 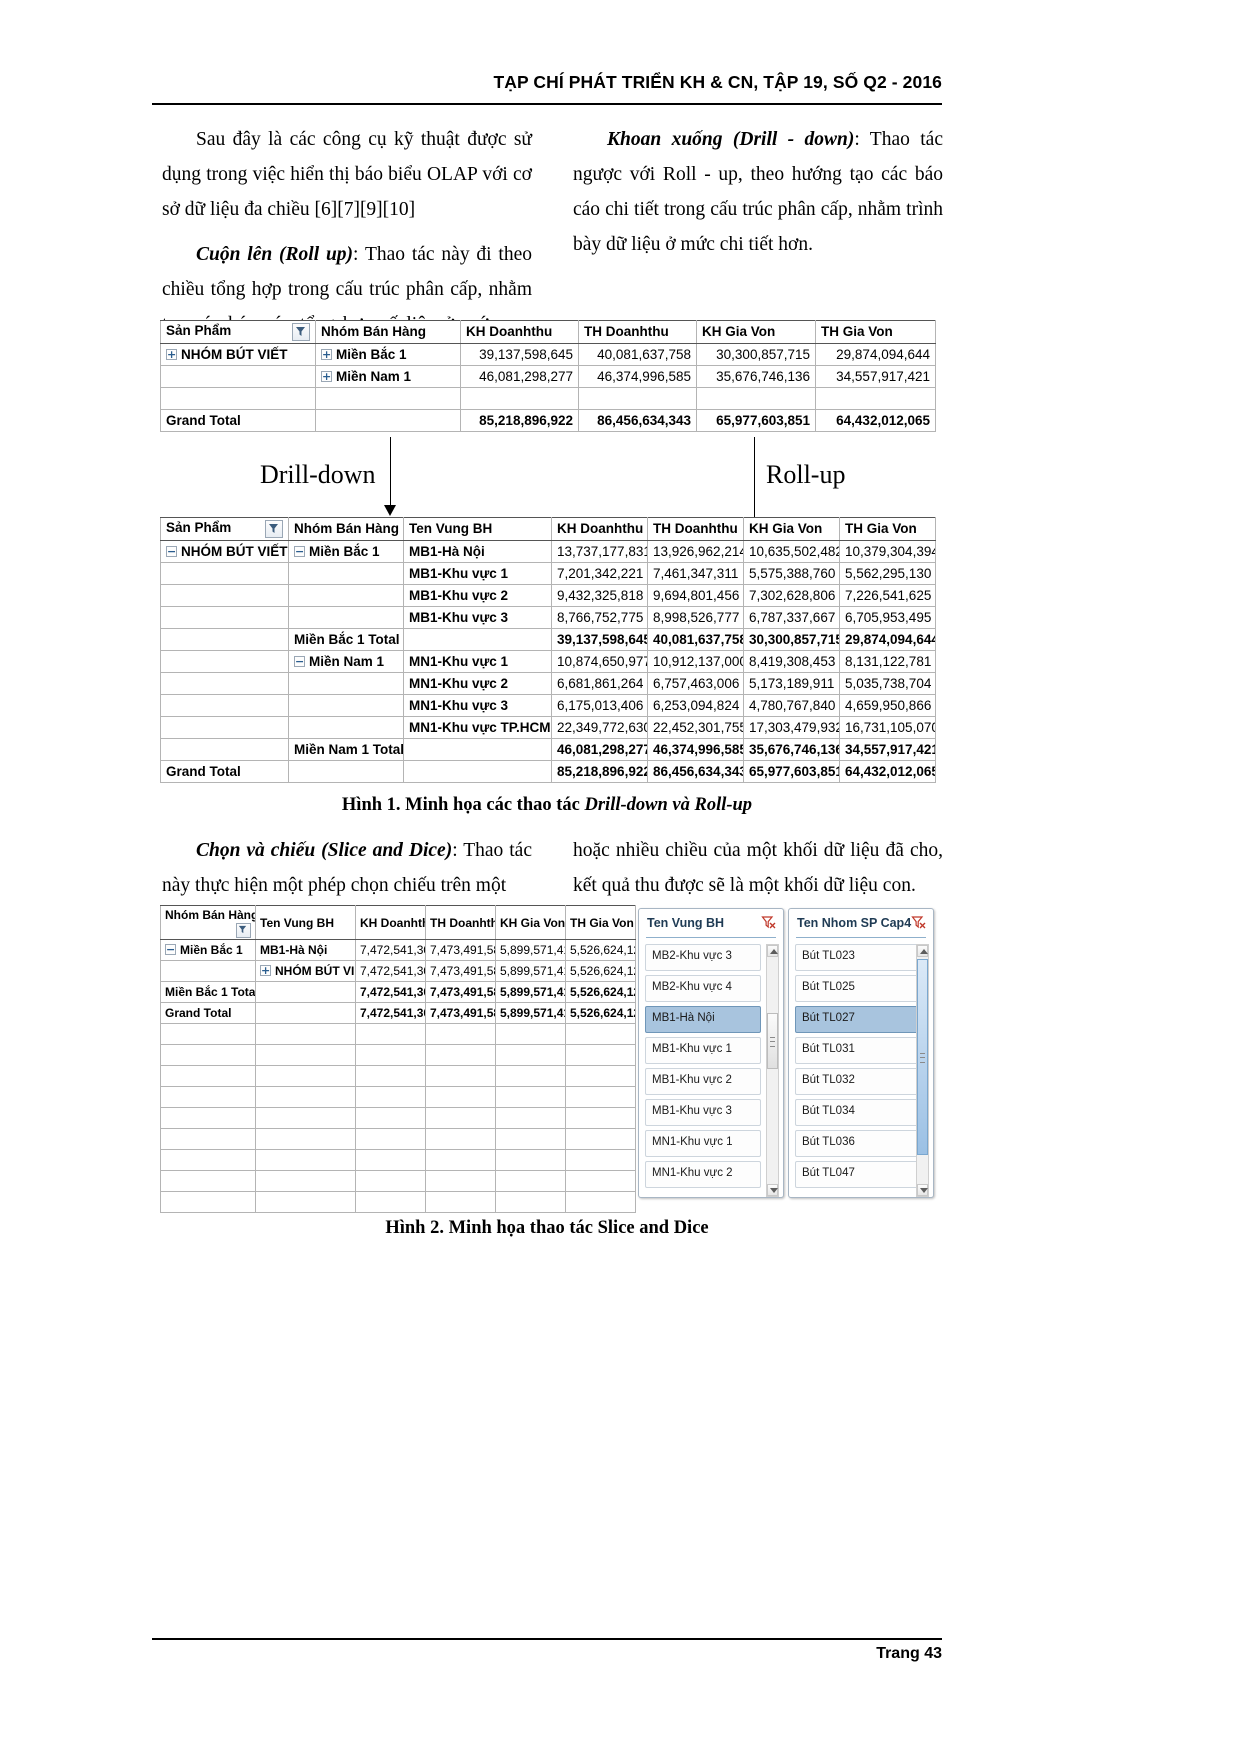 I want to click on slicer-item: MN1-Khu vực 2, so click(x=703, y=1174).